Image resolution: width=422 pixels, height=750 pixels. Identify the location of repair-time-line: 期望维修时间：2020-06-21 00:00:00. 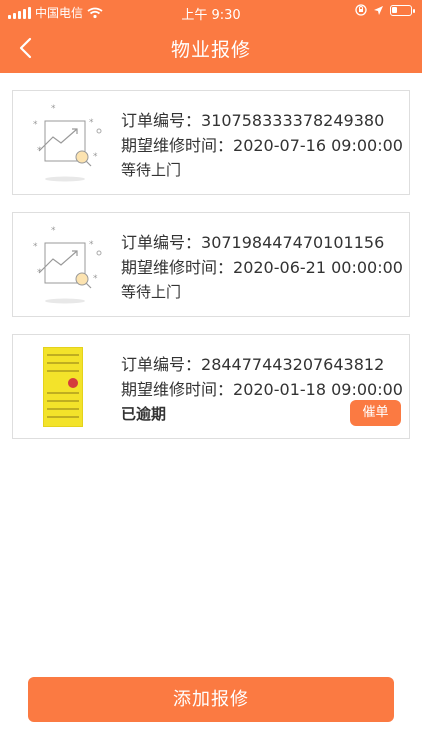
(262, 266).